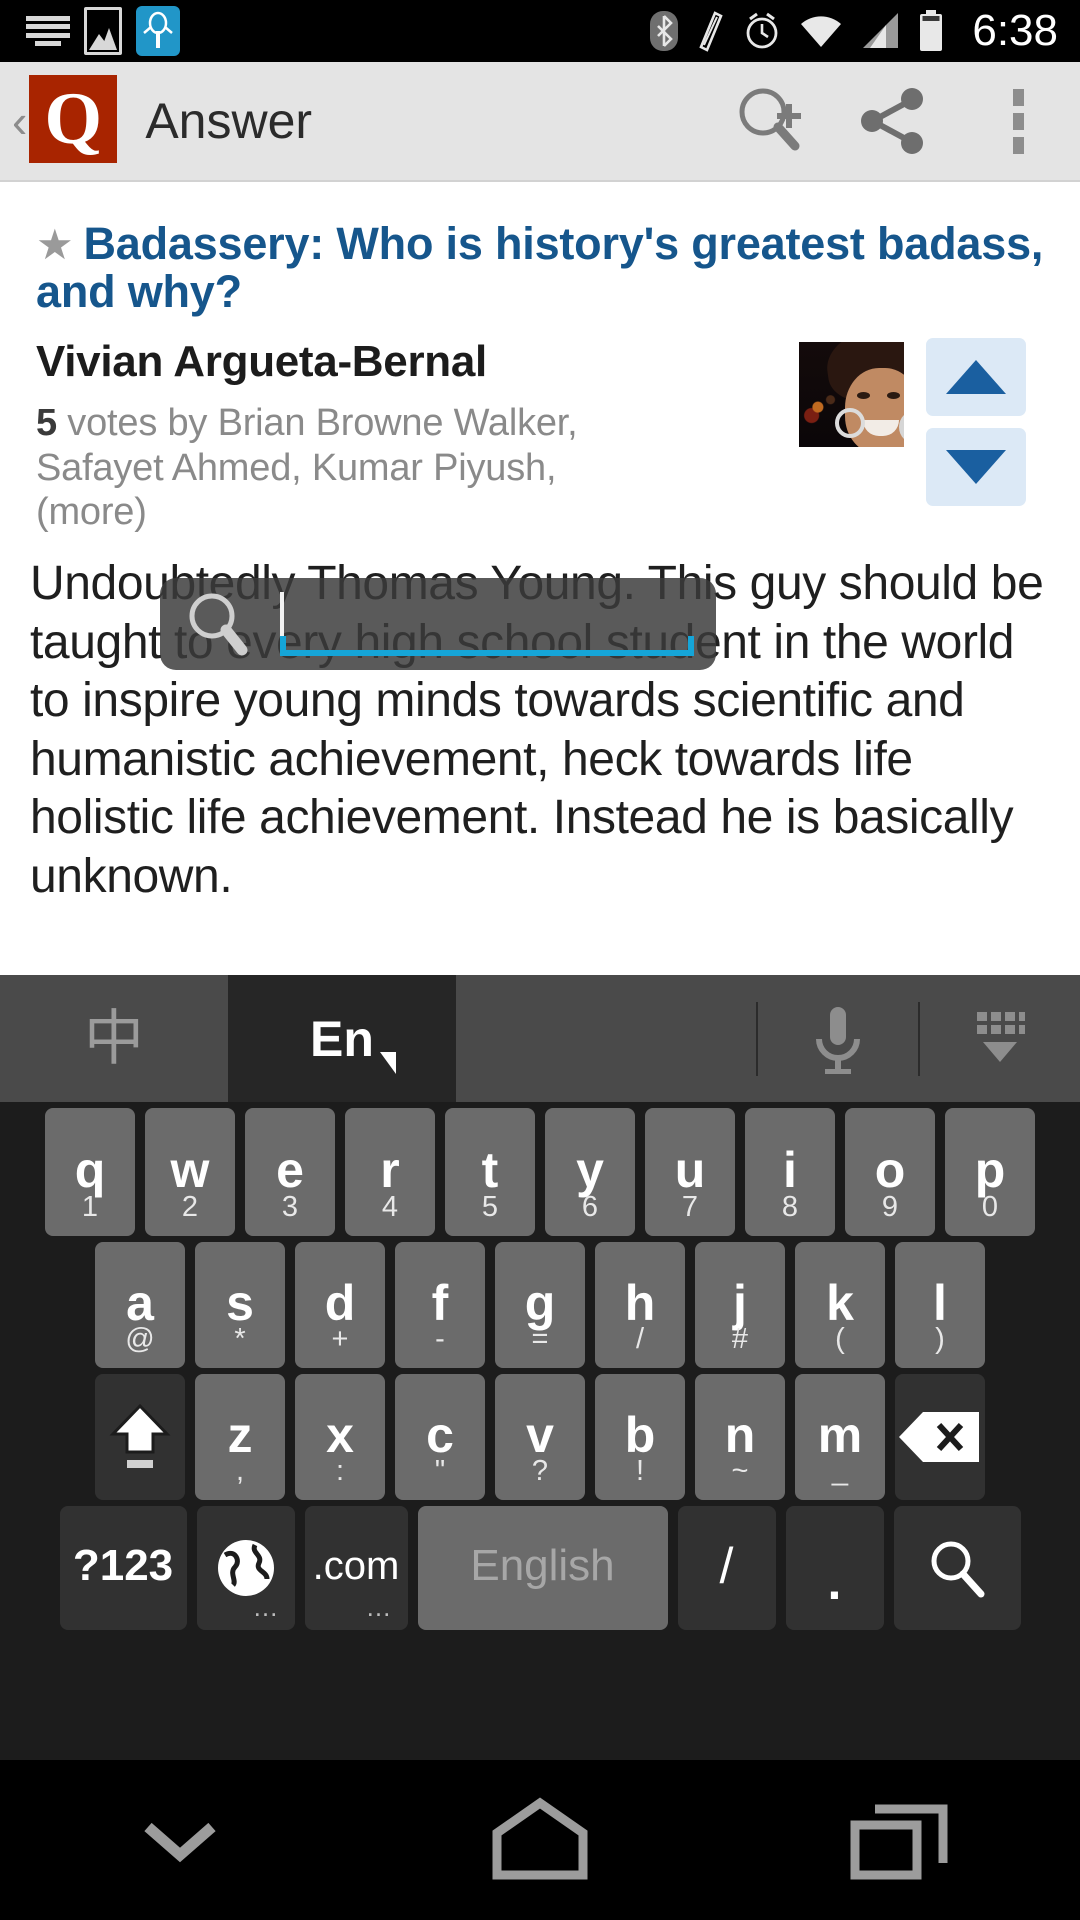 Image resolution: width=1080 pixels, height=1920 pixels. I want to click on key-sublabel: 1, so click(90, 1207).